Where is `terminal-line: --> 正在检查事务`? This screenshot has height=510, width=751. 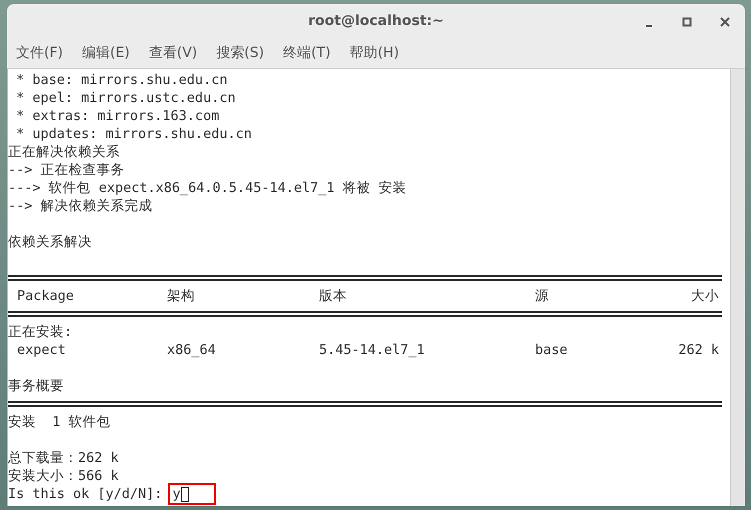
terminal-line: --> 正在检查事务 is located at coordinates (66, 170).